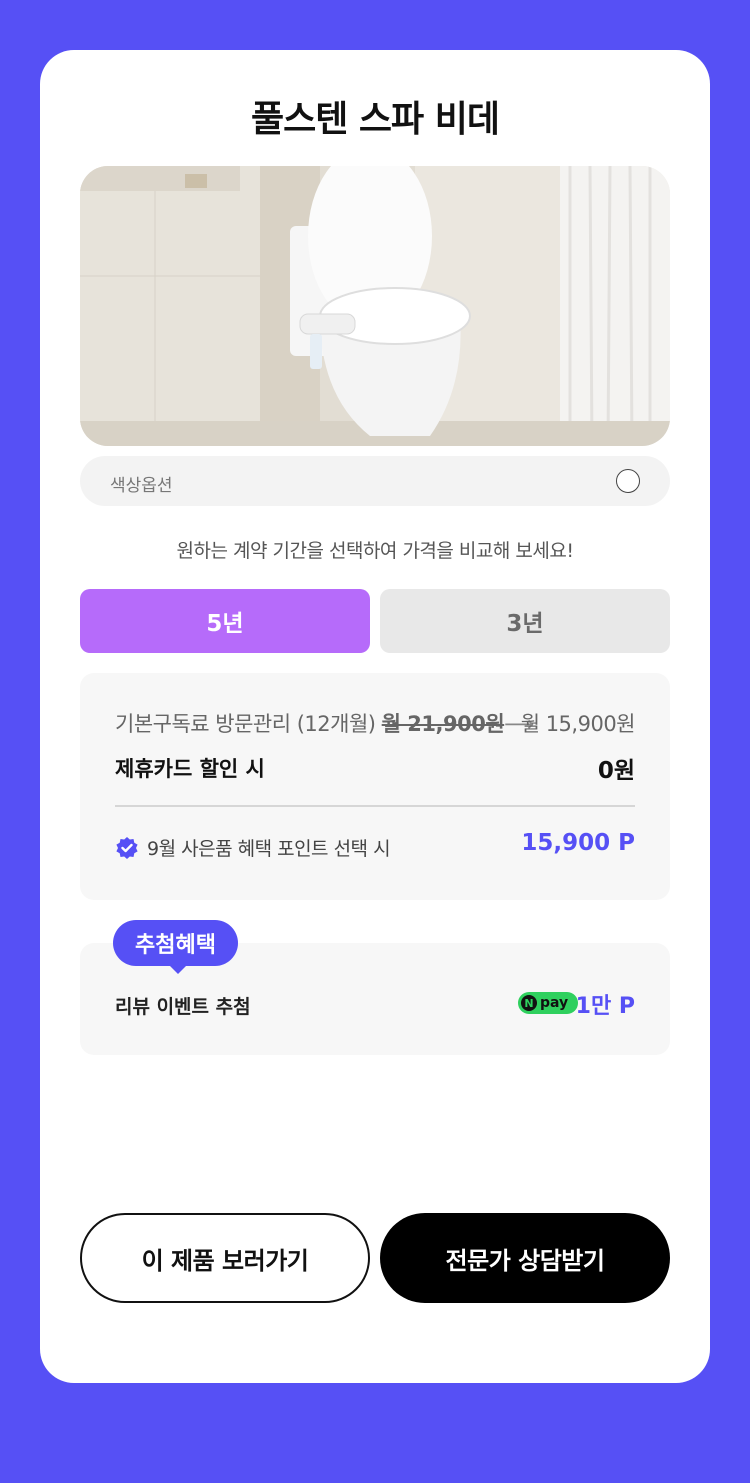 This screenshot has width=750, height=1483. Describe the element at coordinates (375, 806) in the screenshot. I see `divider` at that location.